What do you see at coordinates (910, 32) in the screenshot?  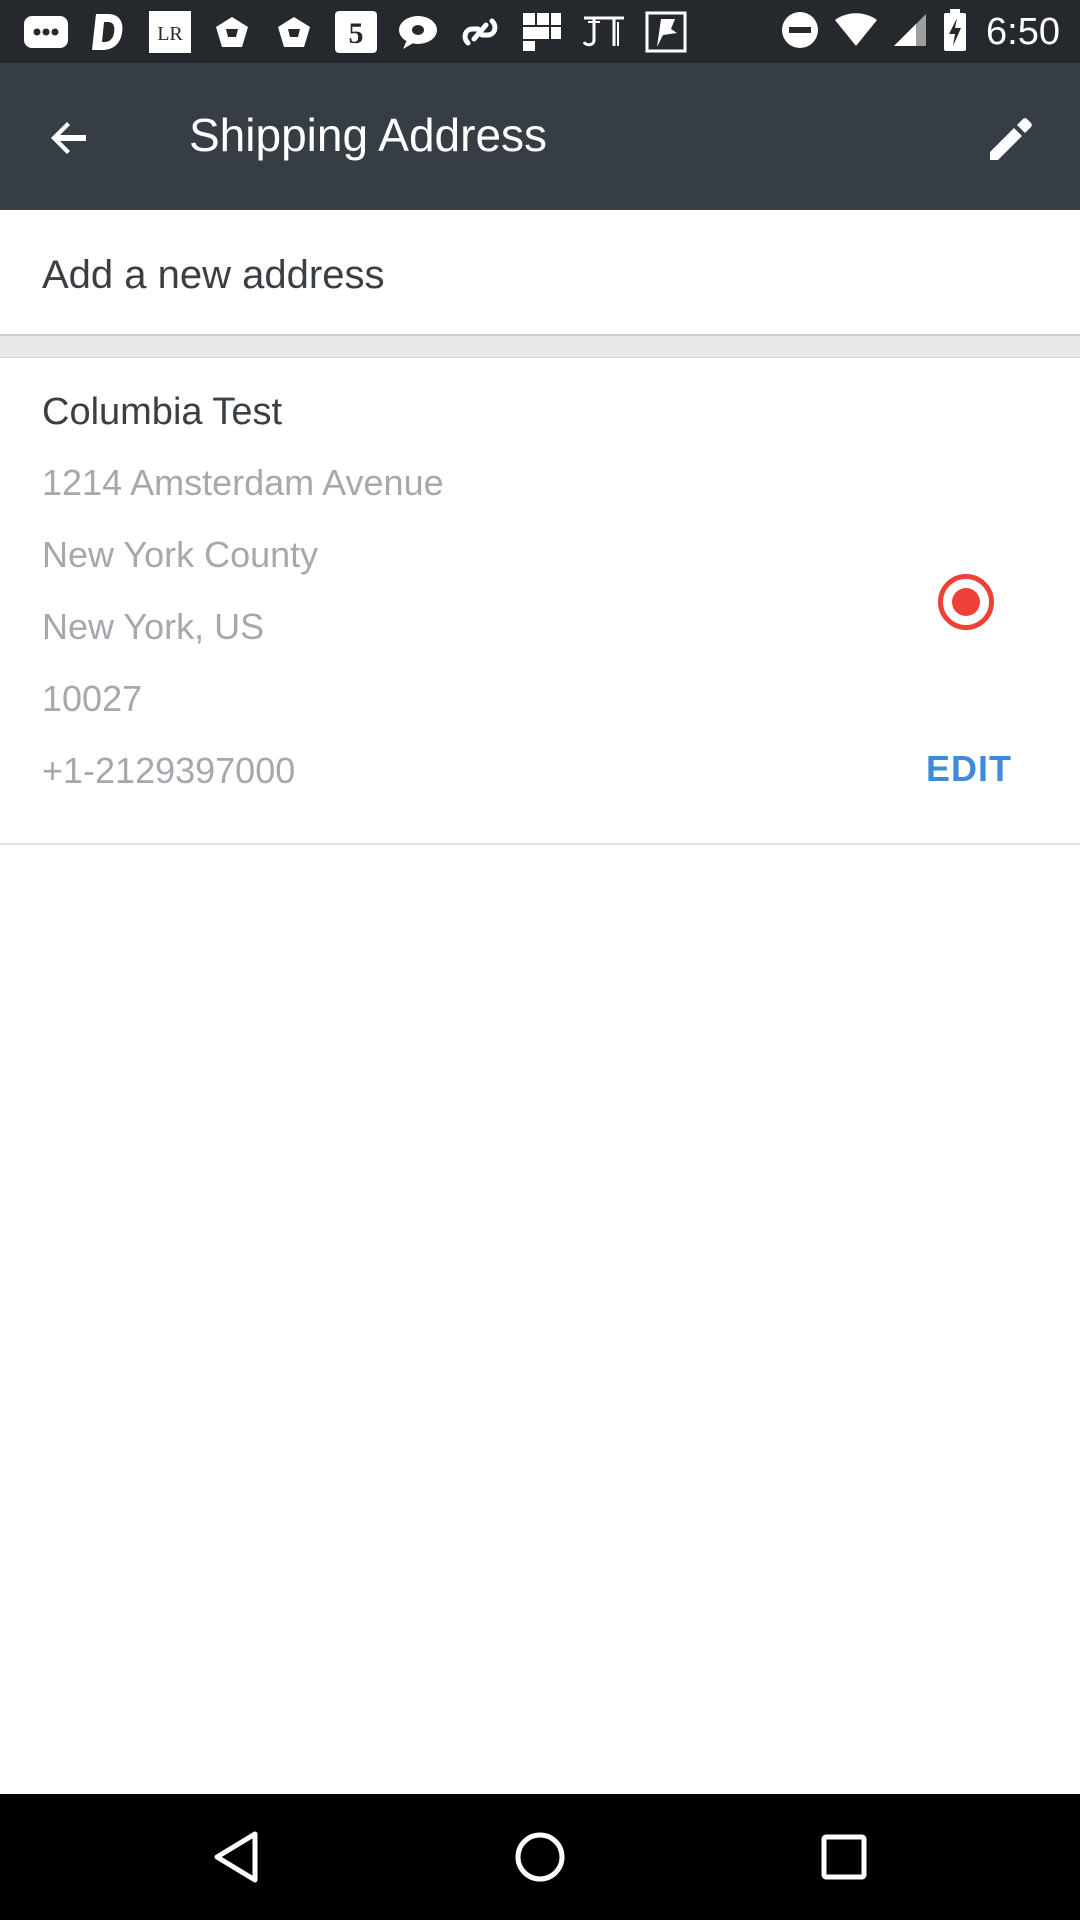 I see `cell-signal-icon` at bounding box center [910, 32].